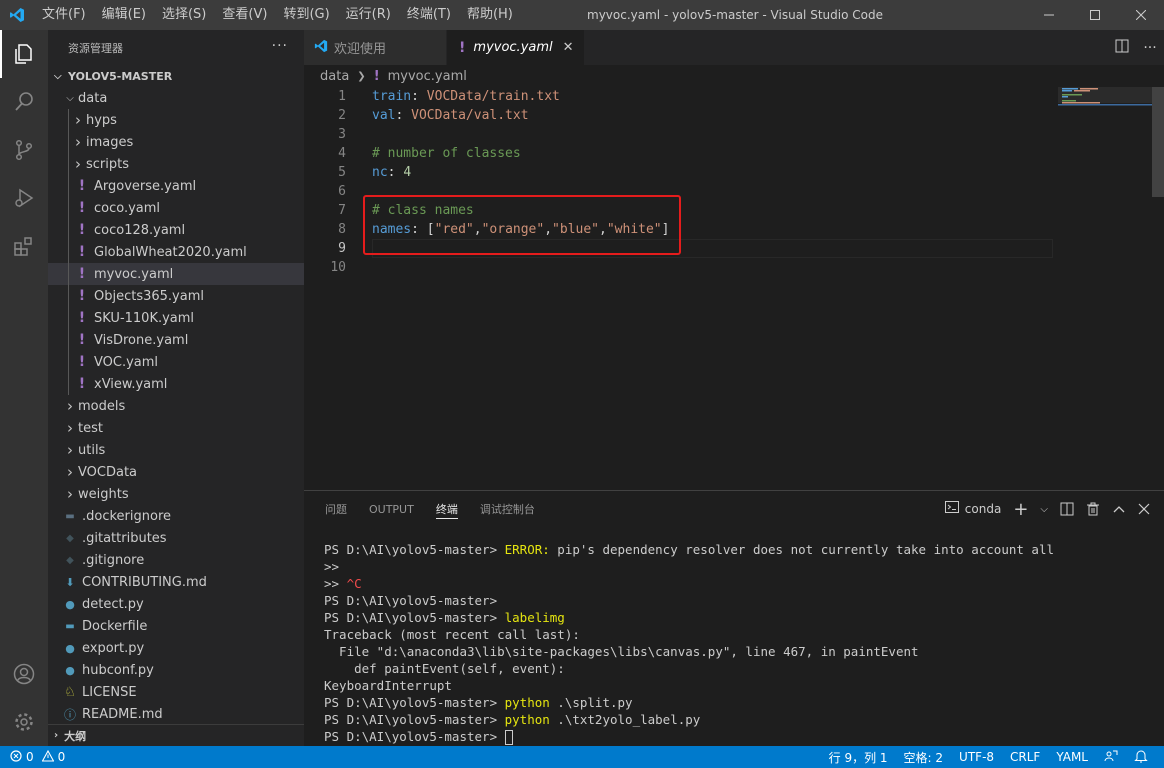  What do you see at coordinates (24, 198) in the screenshot?
I see `run-debug-icon` at bounding box center [24, 198].